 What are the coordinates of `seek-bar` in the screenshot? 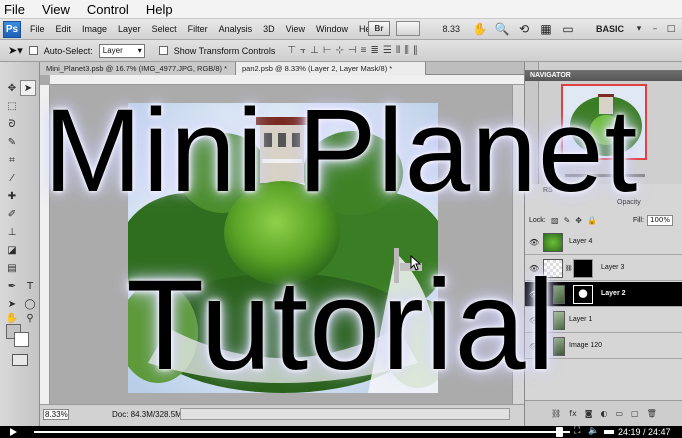 It's located at (302, 432).